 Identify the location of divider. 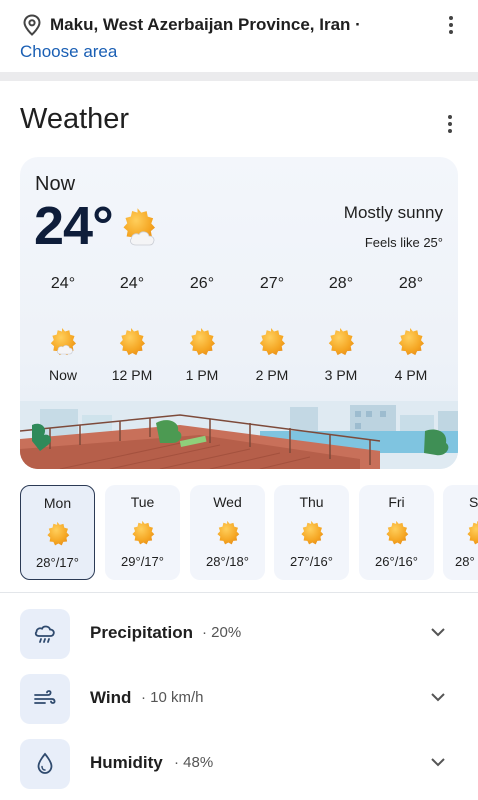
(239, 592).